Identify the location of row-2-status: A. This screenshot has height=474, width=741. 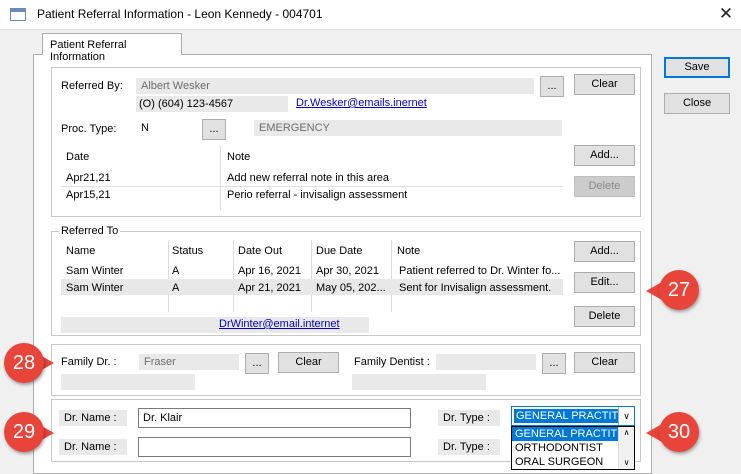
(176, 288).